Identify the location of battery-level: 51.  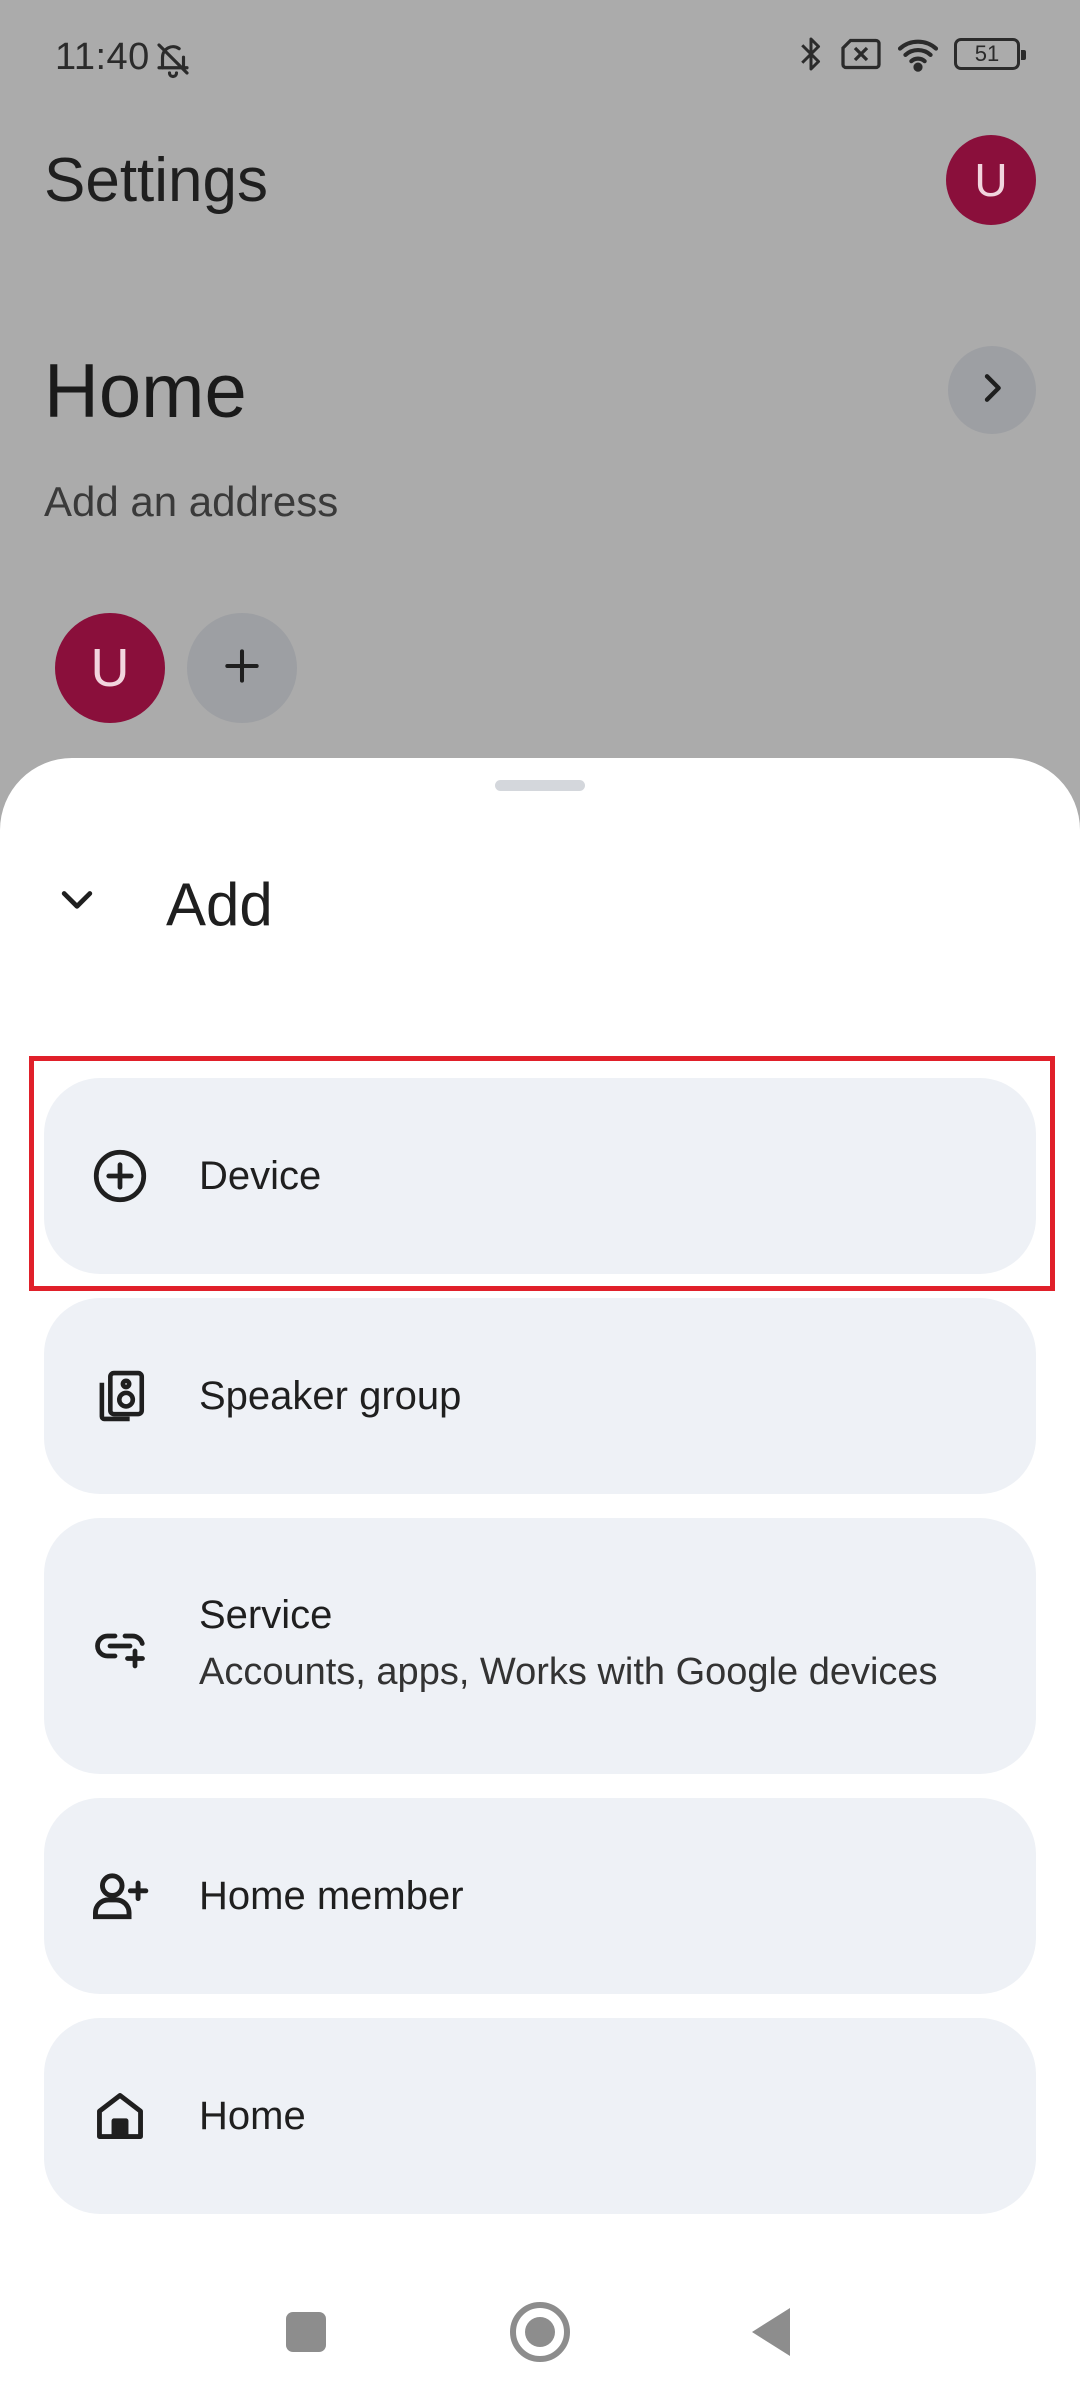
(987, 53).